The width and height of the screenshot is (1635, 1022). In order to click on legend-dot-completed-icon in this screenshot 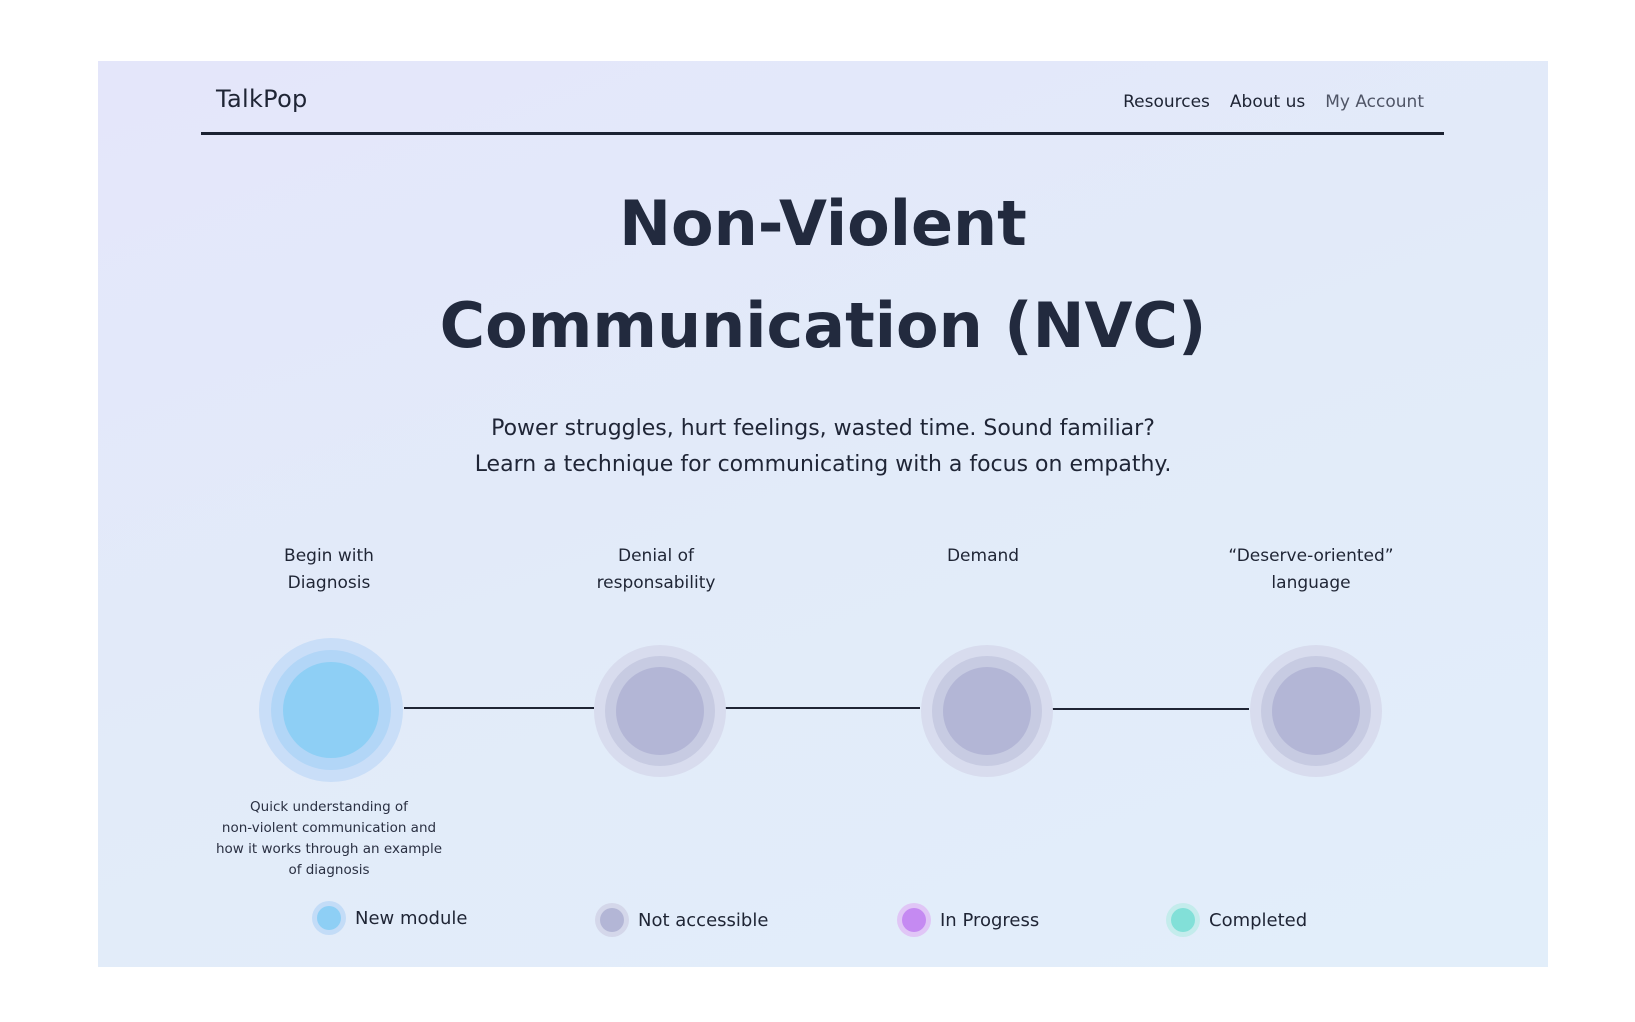, I will do `click(1183, 920)`.